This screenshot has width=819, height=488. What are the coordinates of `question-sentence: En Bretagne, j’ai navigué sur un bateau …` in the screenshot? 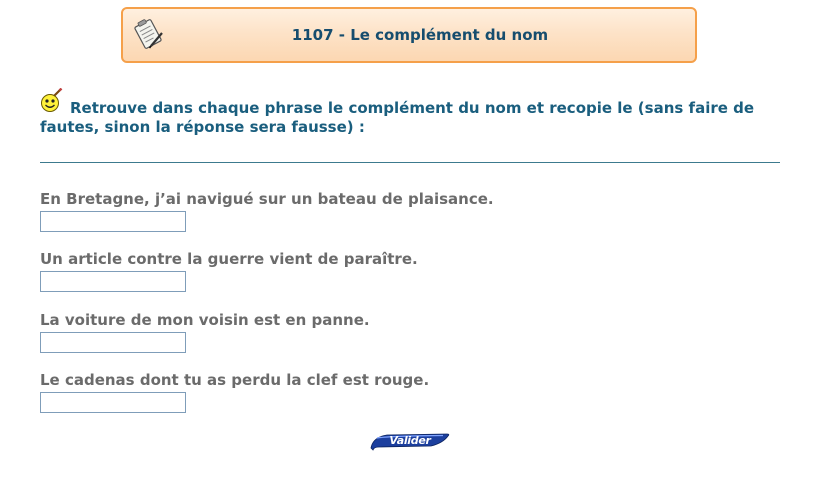 It's located at (267, 199).